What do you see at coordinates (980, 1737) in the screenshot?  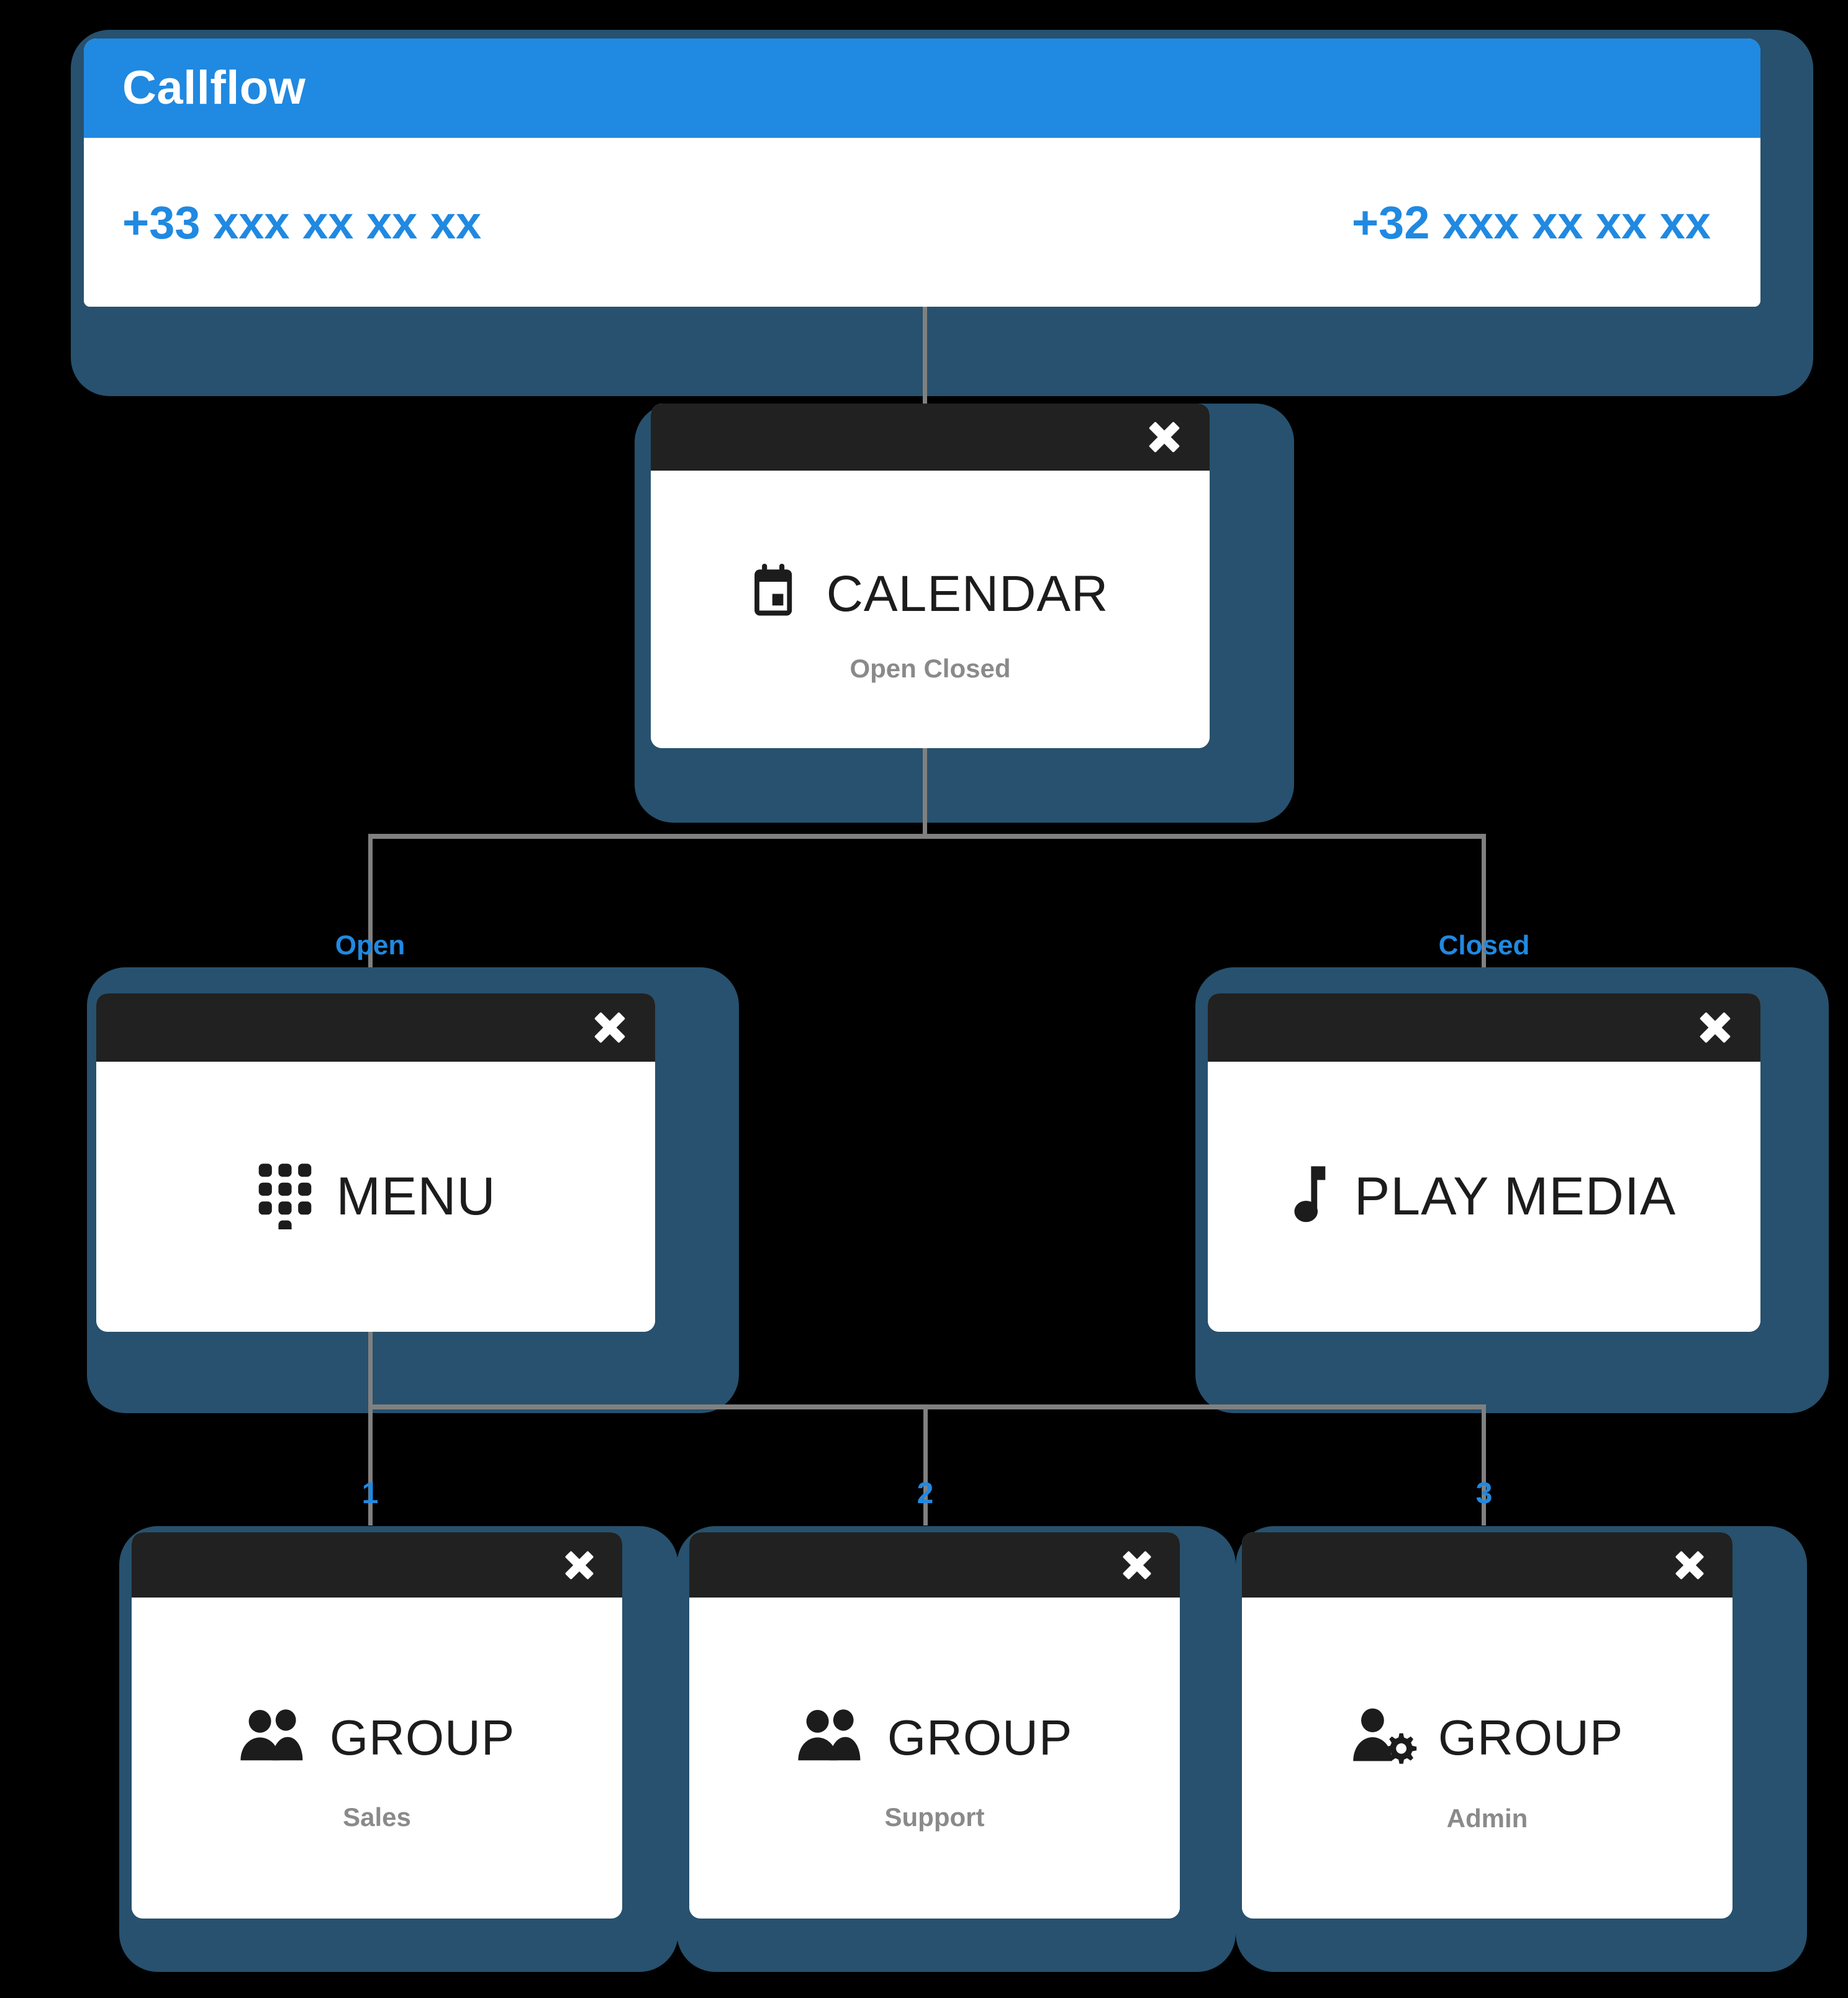 I see `group-support-label: GROUP` at bounding box center [980, 1737].